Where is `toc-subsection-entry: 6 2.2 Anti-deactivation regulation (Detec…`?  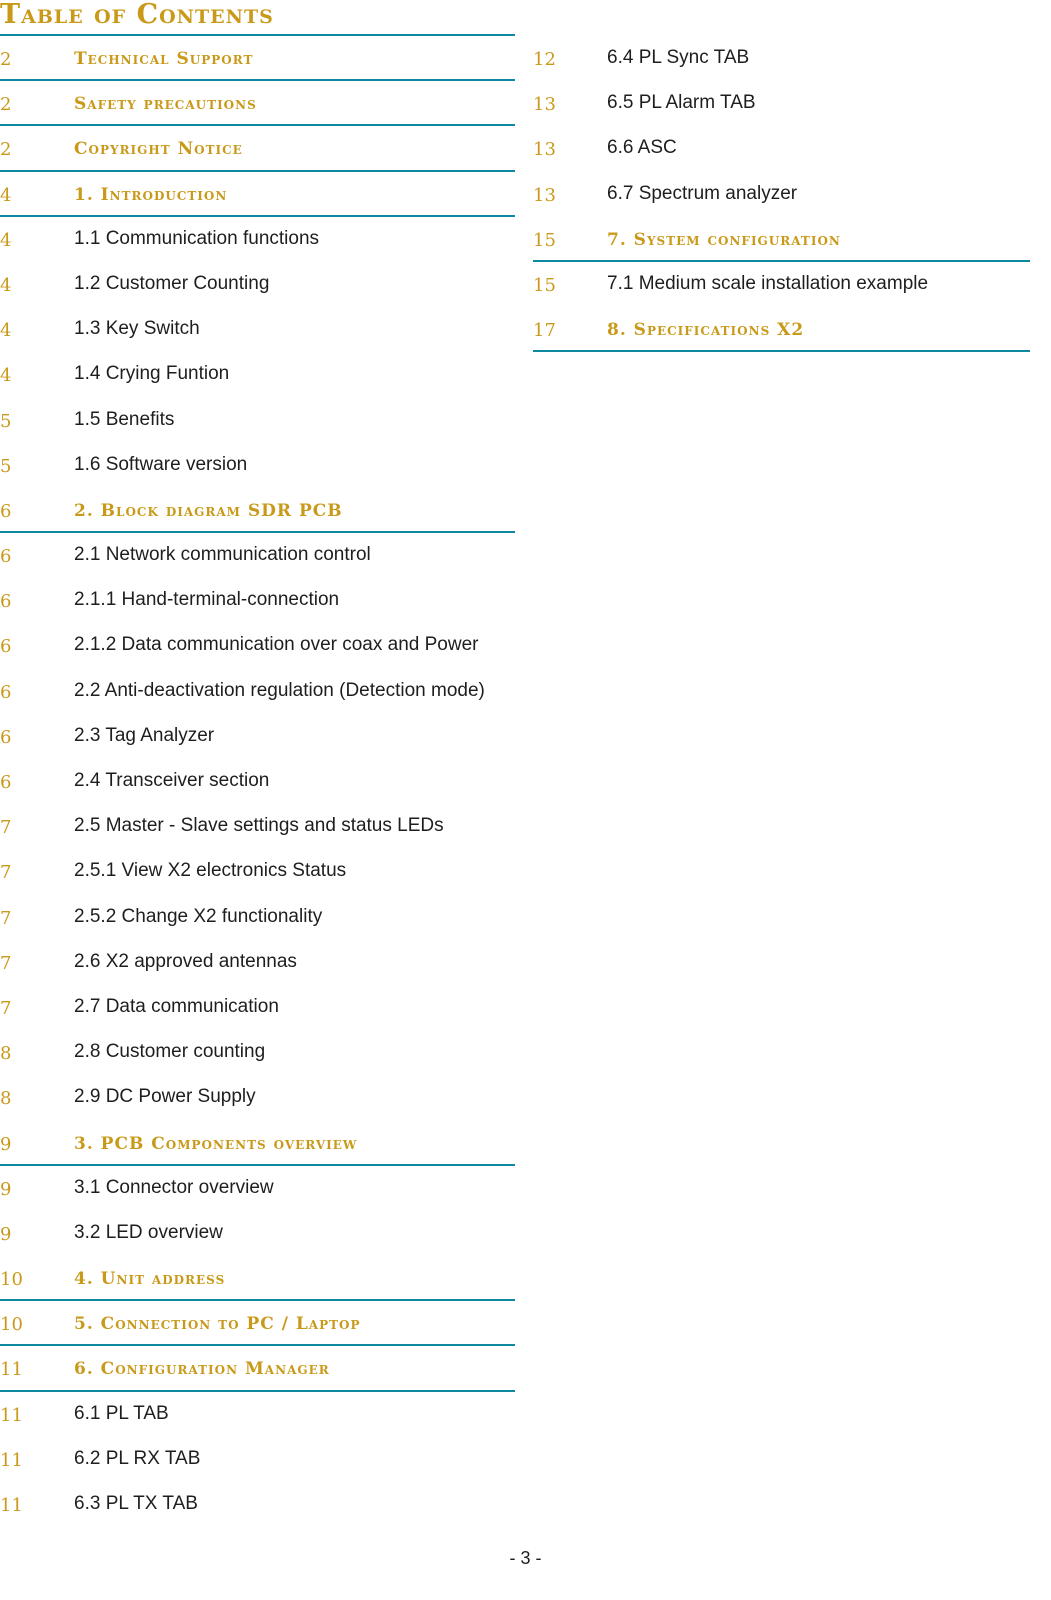 toc-subsection-entry: 6 2.2 Anti-deactivation regulation (Detec… is located at coordinates (257, 691).